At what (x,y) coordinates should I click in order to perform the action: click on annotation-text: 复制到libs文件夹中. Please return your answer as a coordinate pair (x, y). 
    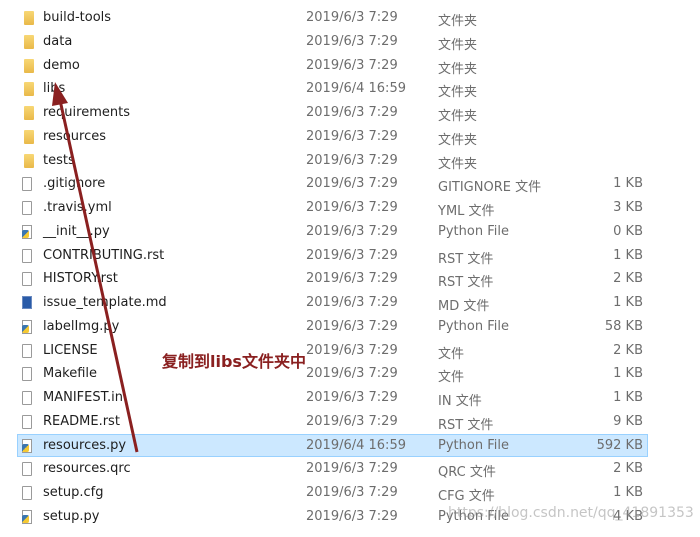
    Looking at the image, I should click on (234, 361).